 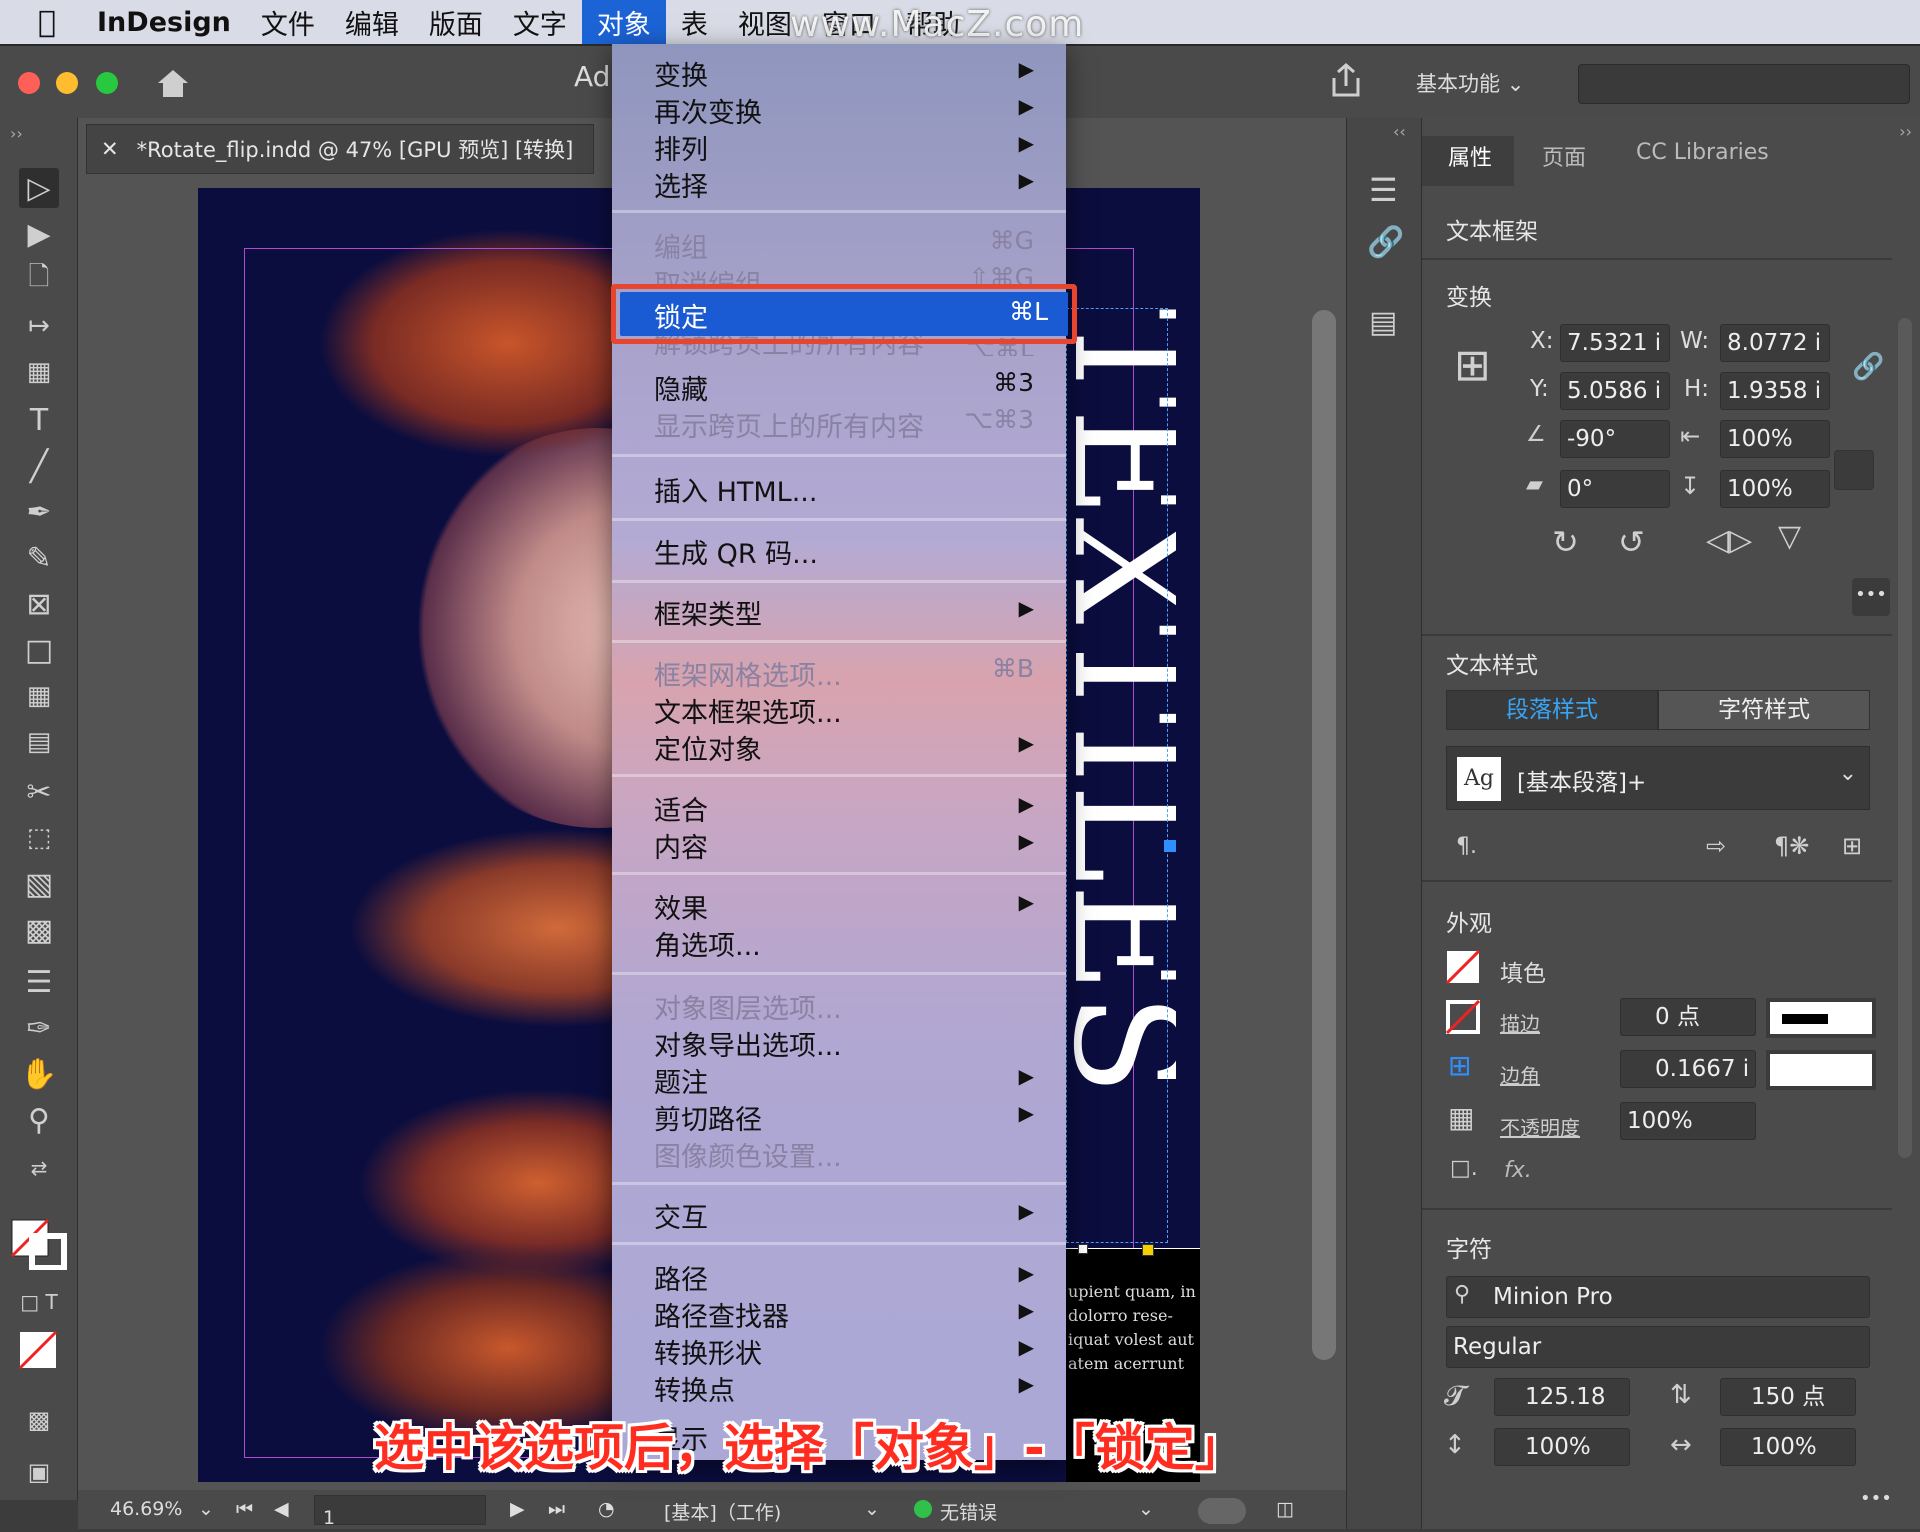 I want to click on next-page-icon: ▶, so click(x=517, y=1509).